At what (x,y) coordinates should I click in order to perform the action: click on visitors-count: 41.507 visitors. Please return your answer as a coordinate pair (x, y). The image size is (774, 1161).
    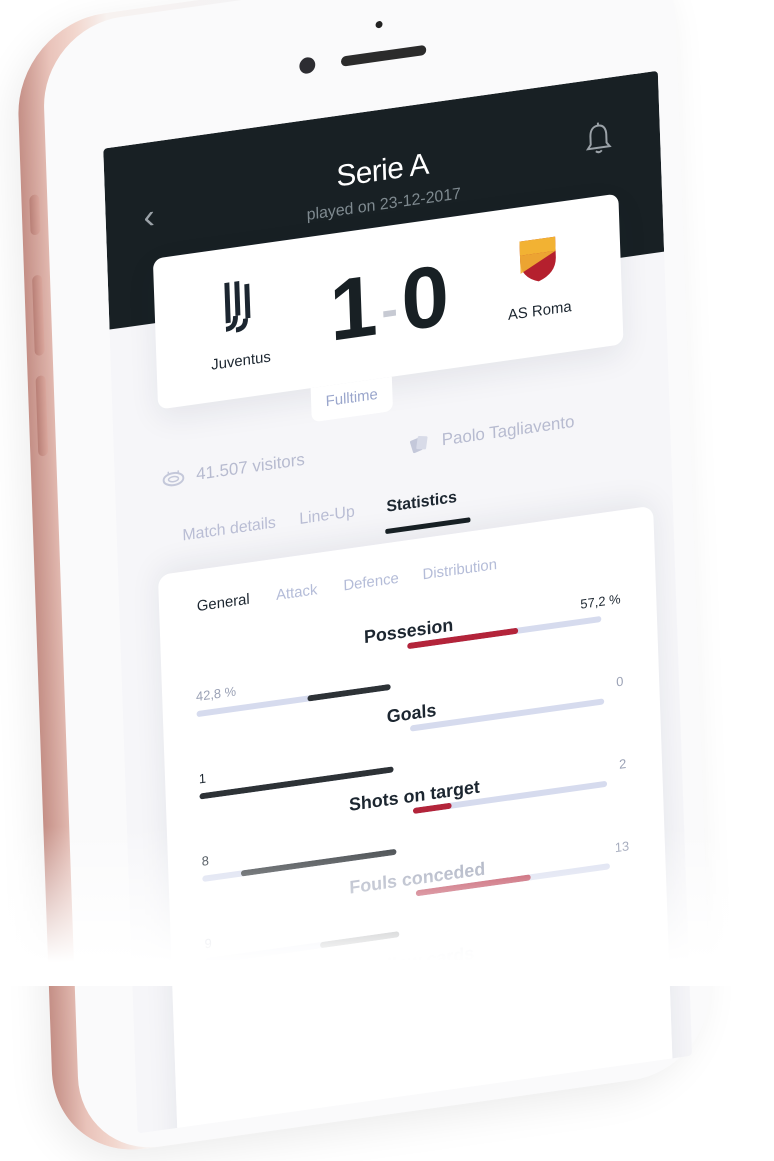
    Looking at the image, I should click on (250, 467).